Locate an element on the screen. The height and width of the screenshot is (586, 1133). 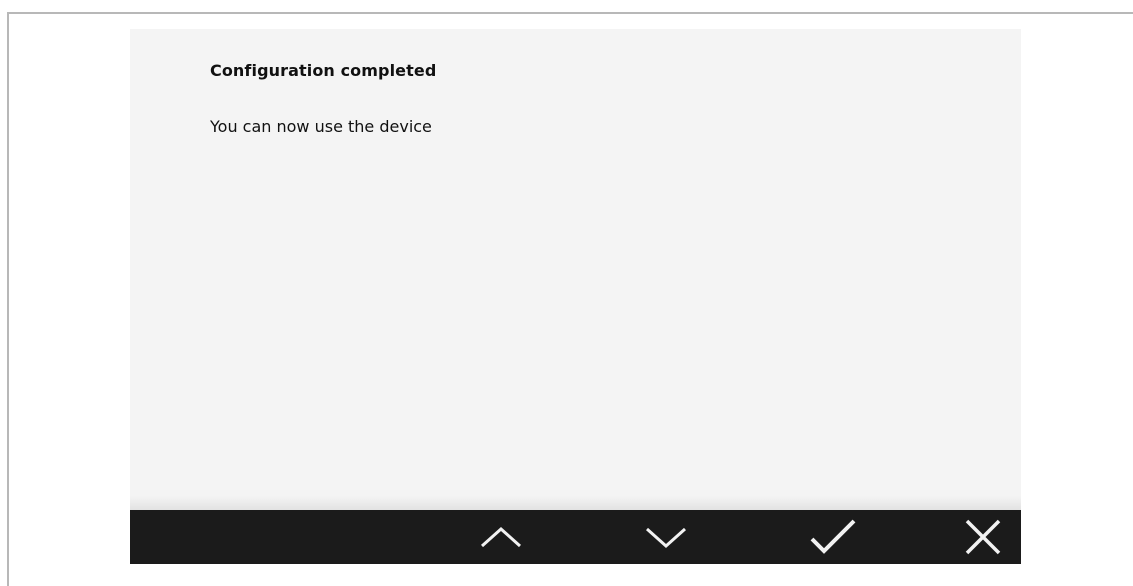
close-icon is located at coordinates (983, 537).